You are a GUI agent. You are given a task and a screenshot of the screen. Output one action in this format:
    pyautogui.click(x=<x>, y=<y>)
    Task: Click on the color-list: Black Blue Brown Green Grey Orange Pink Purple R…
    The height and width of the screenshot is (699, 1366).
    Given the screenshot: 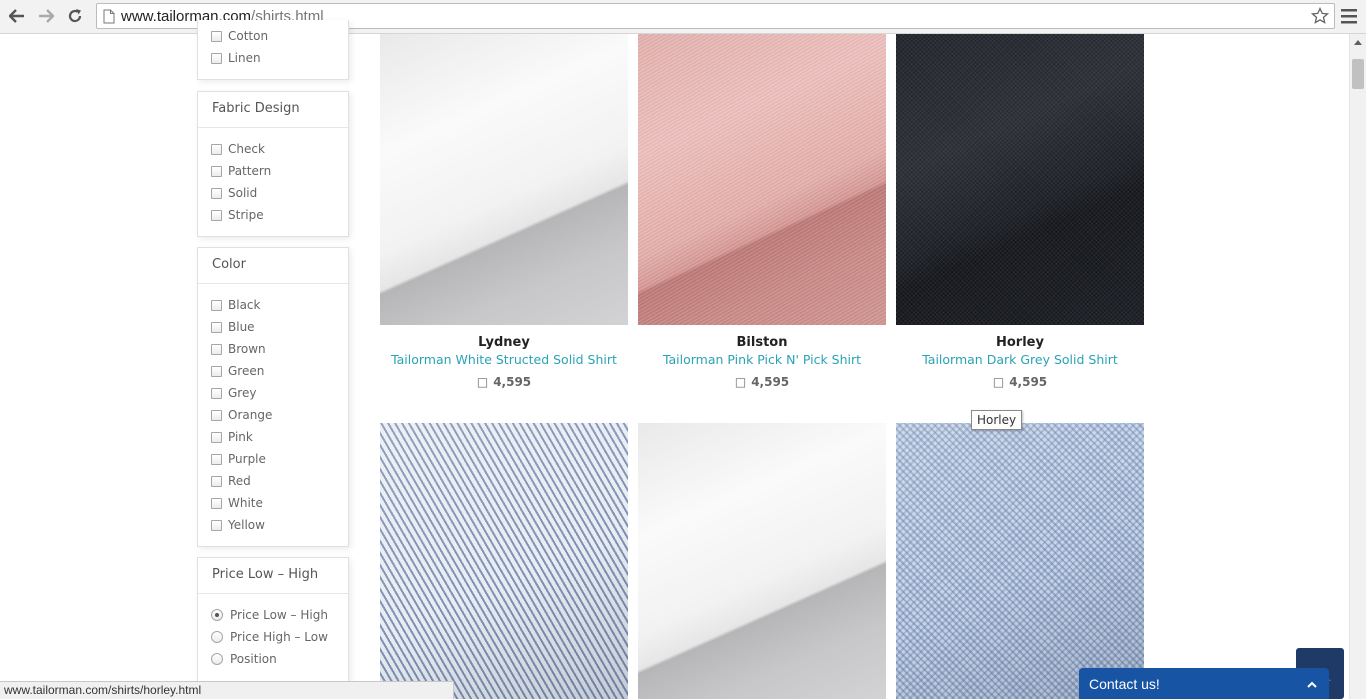 What is the action you would take?
    pyautogui.click(x=273, y=410)
    